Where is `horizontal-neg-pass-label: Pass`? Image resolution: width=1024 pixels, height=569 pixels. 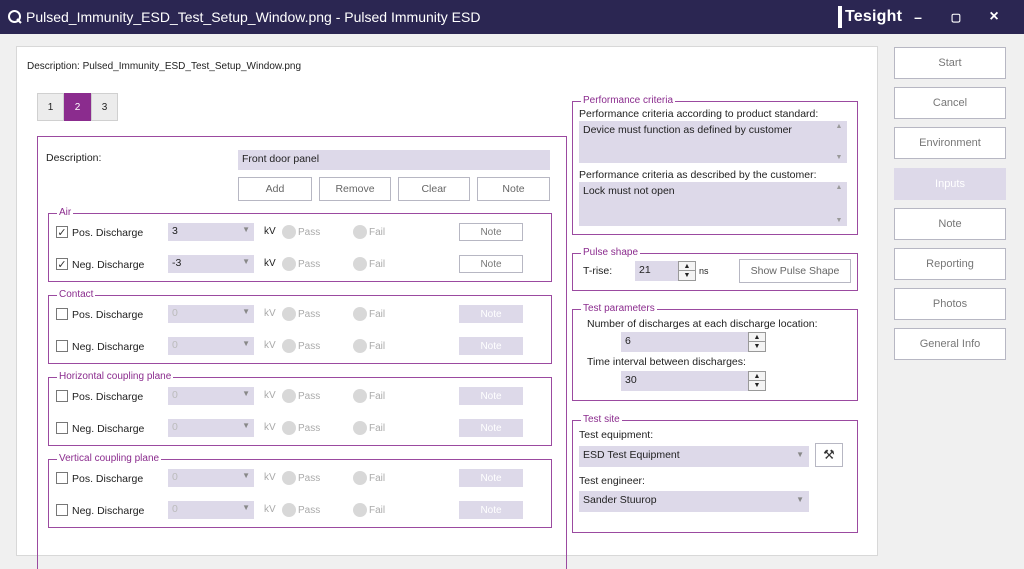
horizontal-neg-pass-label: Pass is located at coordinates (309, 428).